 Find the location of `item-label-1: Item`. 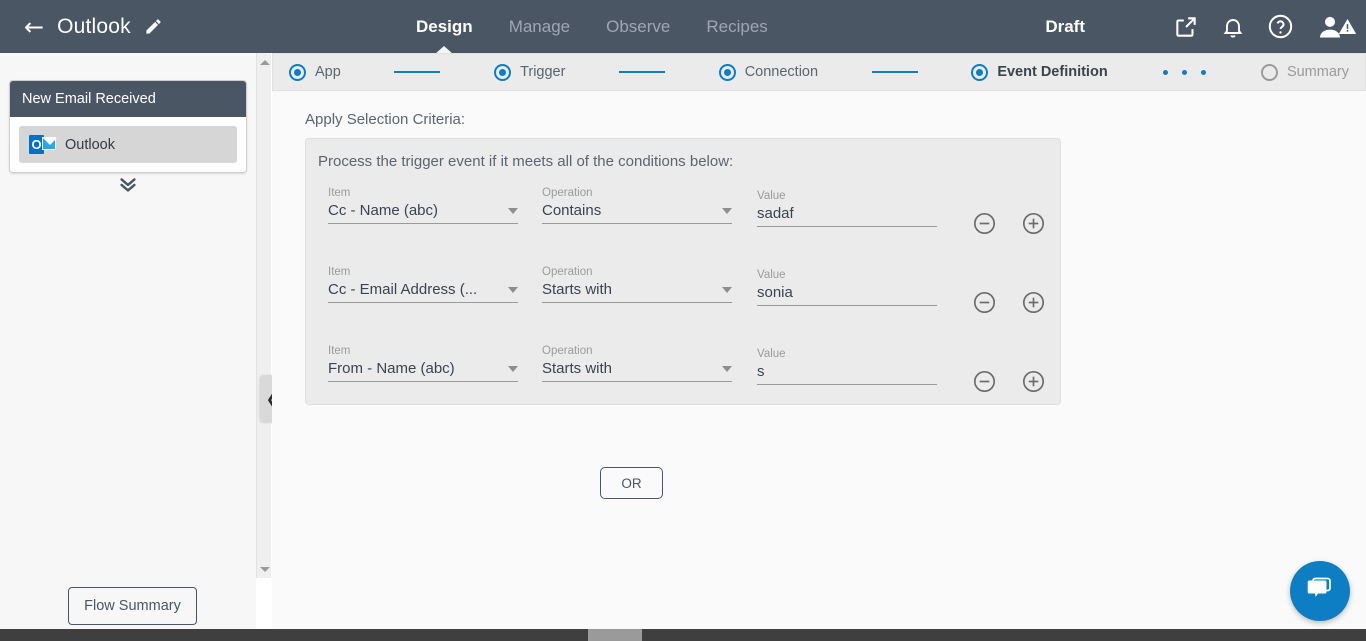

item-label-1: Item is located at coordinates (339, 193).